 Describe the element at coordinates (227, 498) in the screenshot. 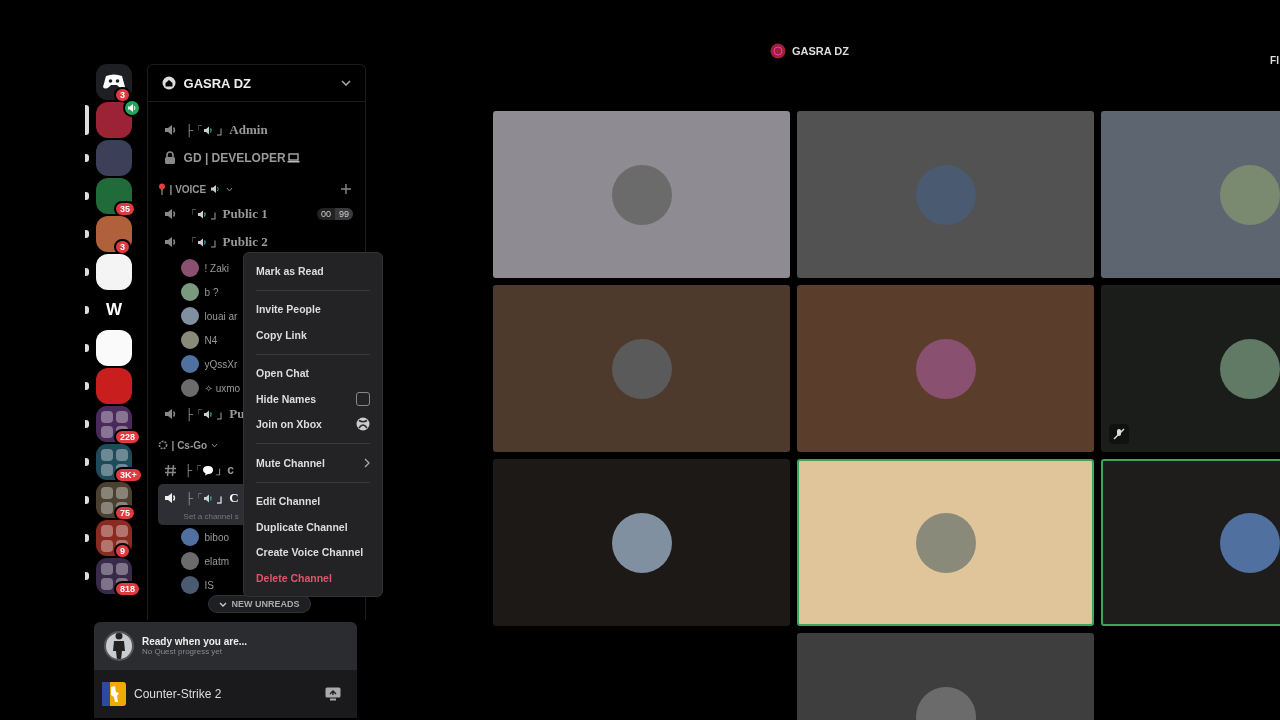

I see `channel-name: 」C` at that location.